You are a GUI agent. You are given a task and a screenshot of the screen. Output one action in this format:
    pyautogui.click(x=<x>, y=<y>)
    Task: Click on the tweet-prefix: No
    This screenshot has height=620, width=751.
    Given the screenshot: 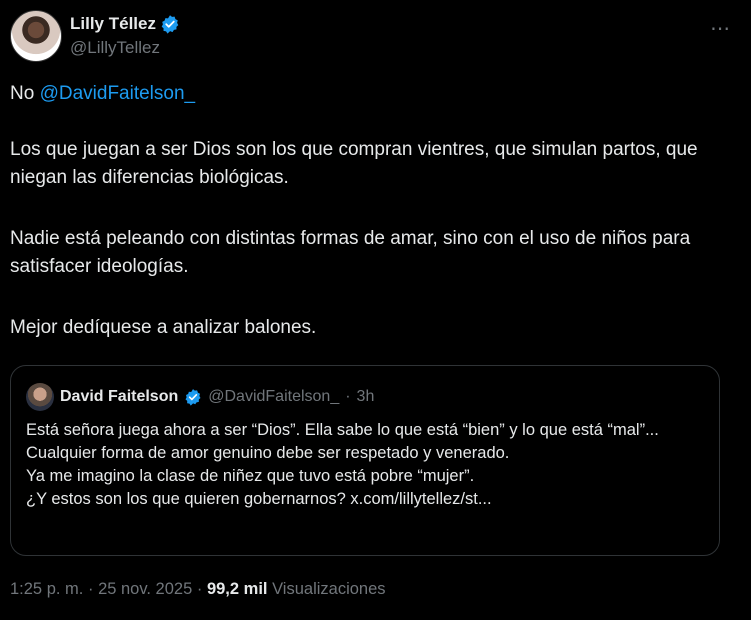 What is the action you would take?
    pyautogui.click(x=25, y=93)
    